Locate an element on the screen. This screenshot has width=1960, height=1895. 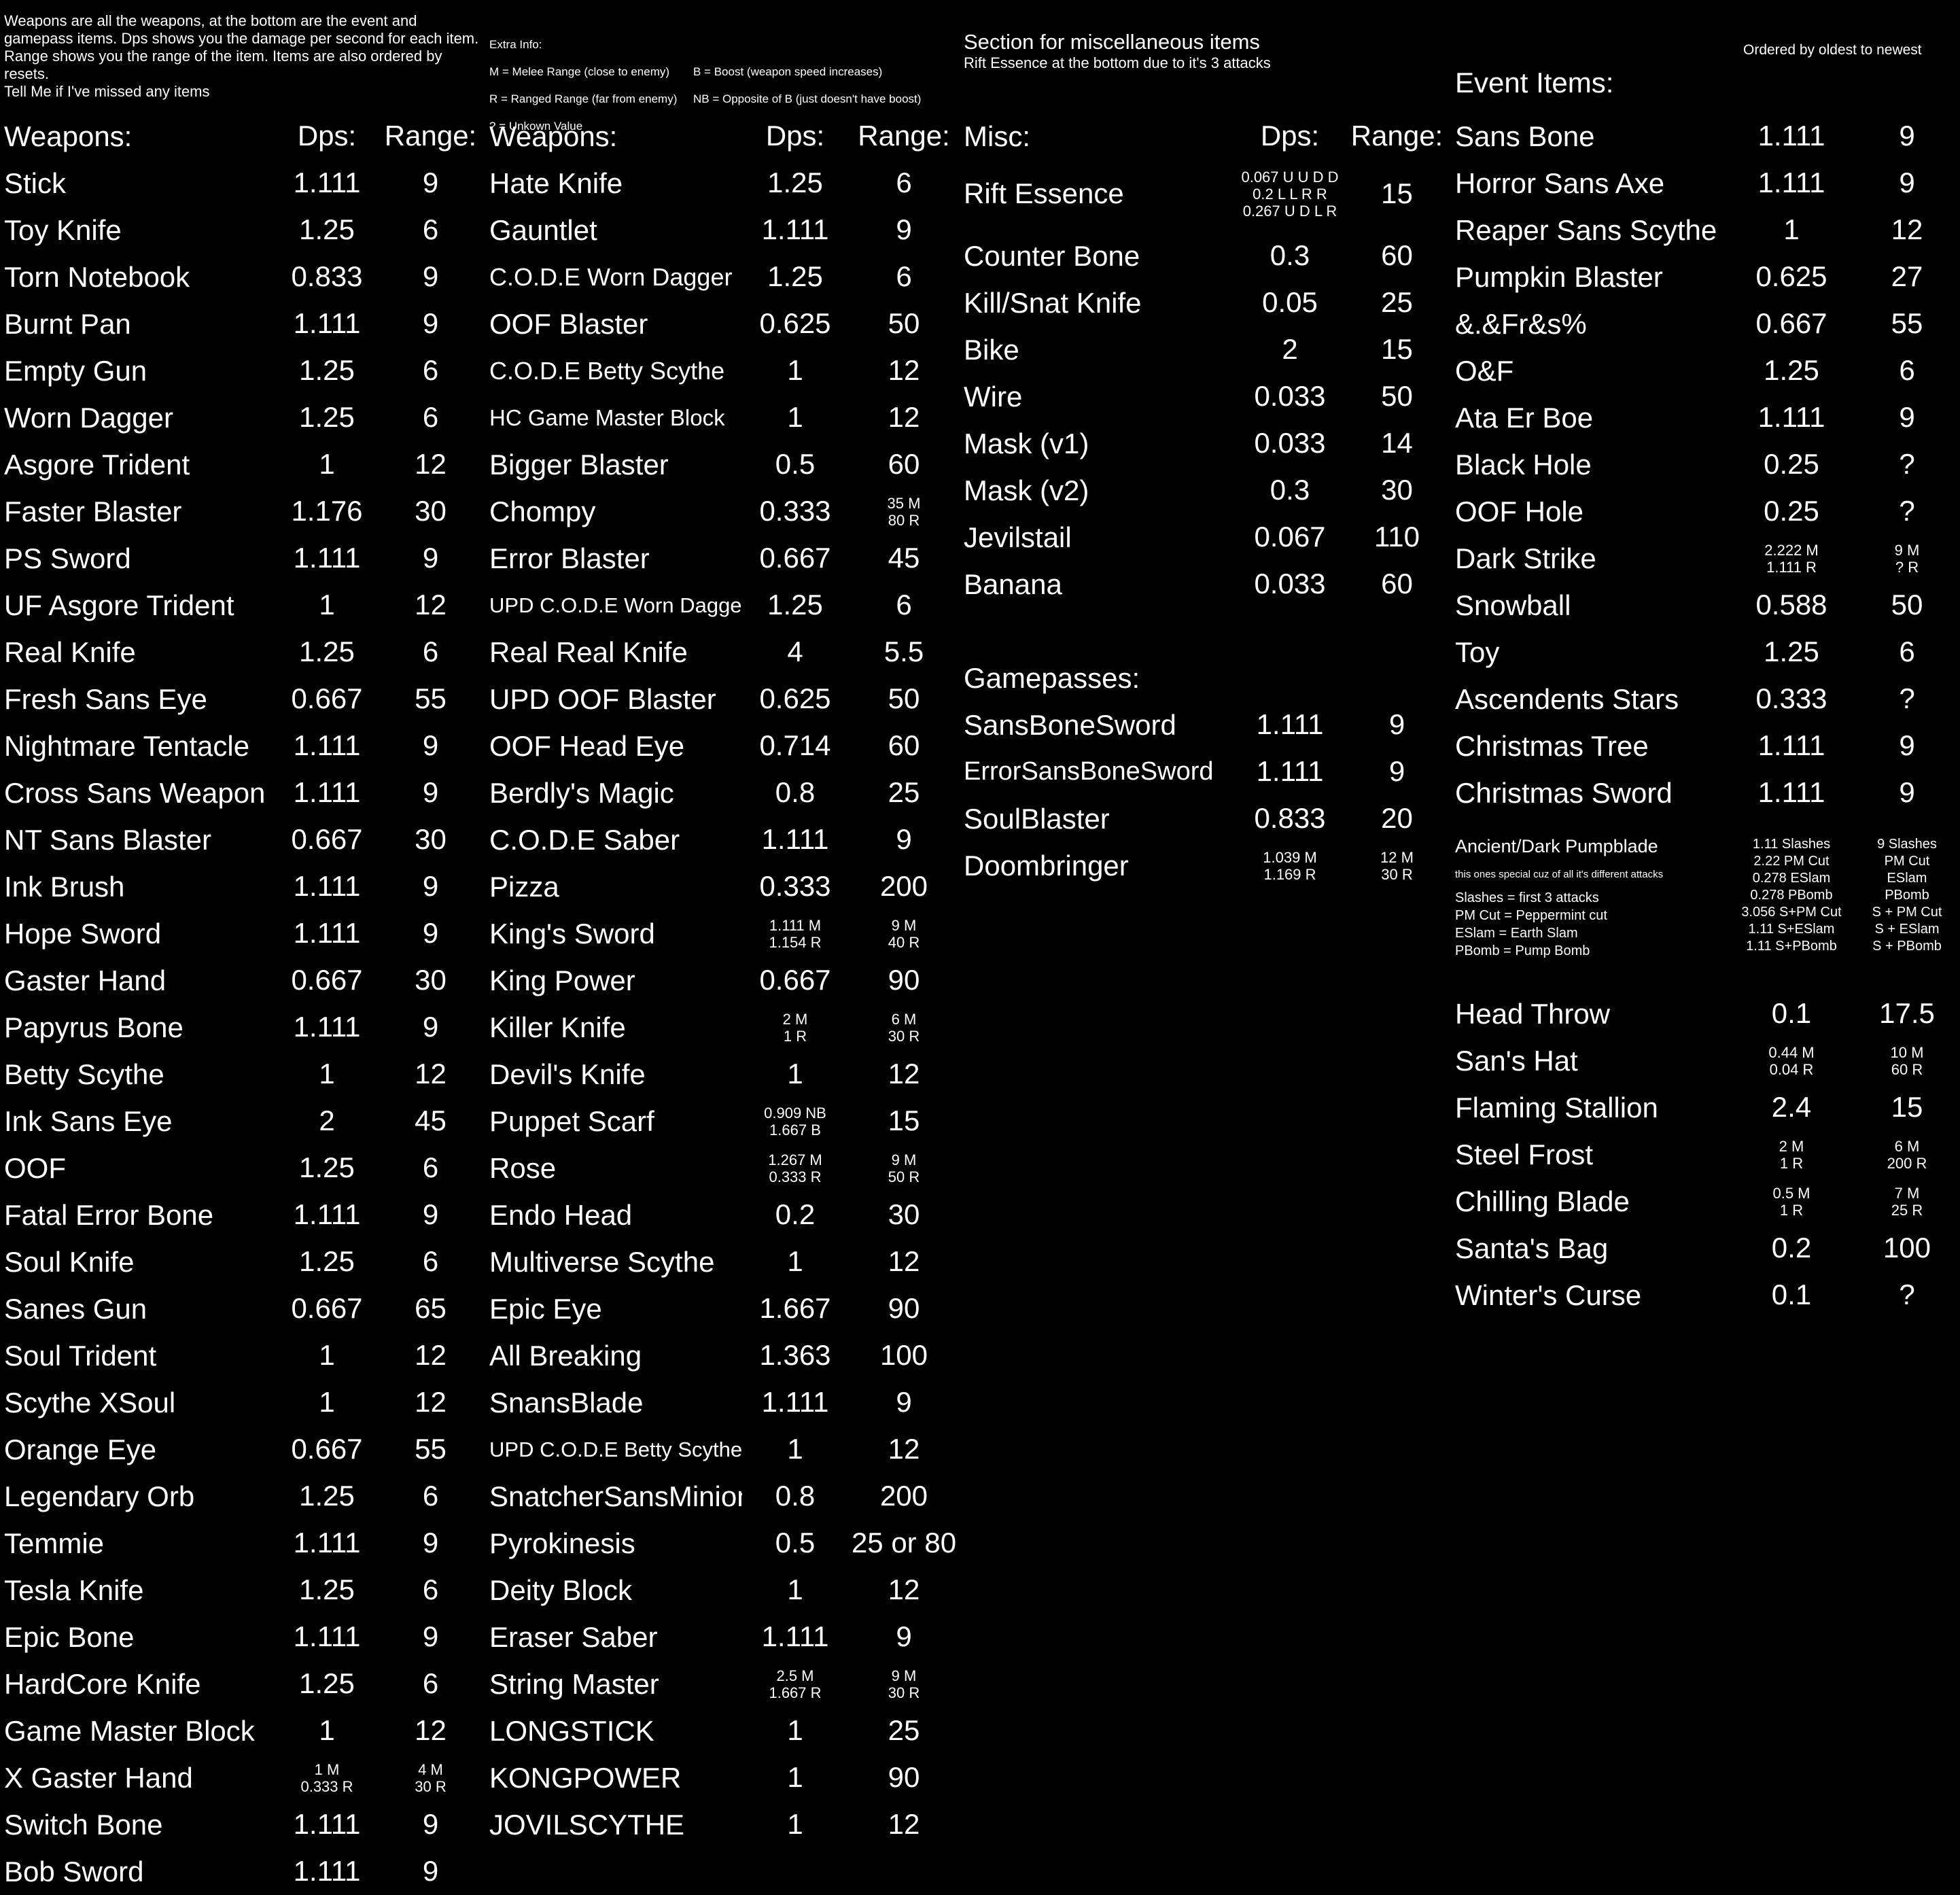
item-range: 15 is located at coordinates (1397, 349).